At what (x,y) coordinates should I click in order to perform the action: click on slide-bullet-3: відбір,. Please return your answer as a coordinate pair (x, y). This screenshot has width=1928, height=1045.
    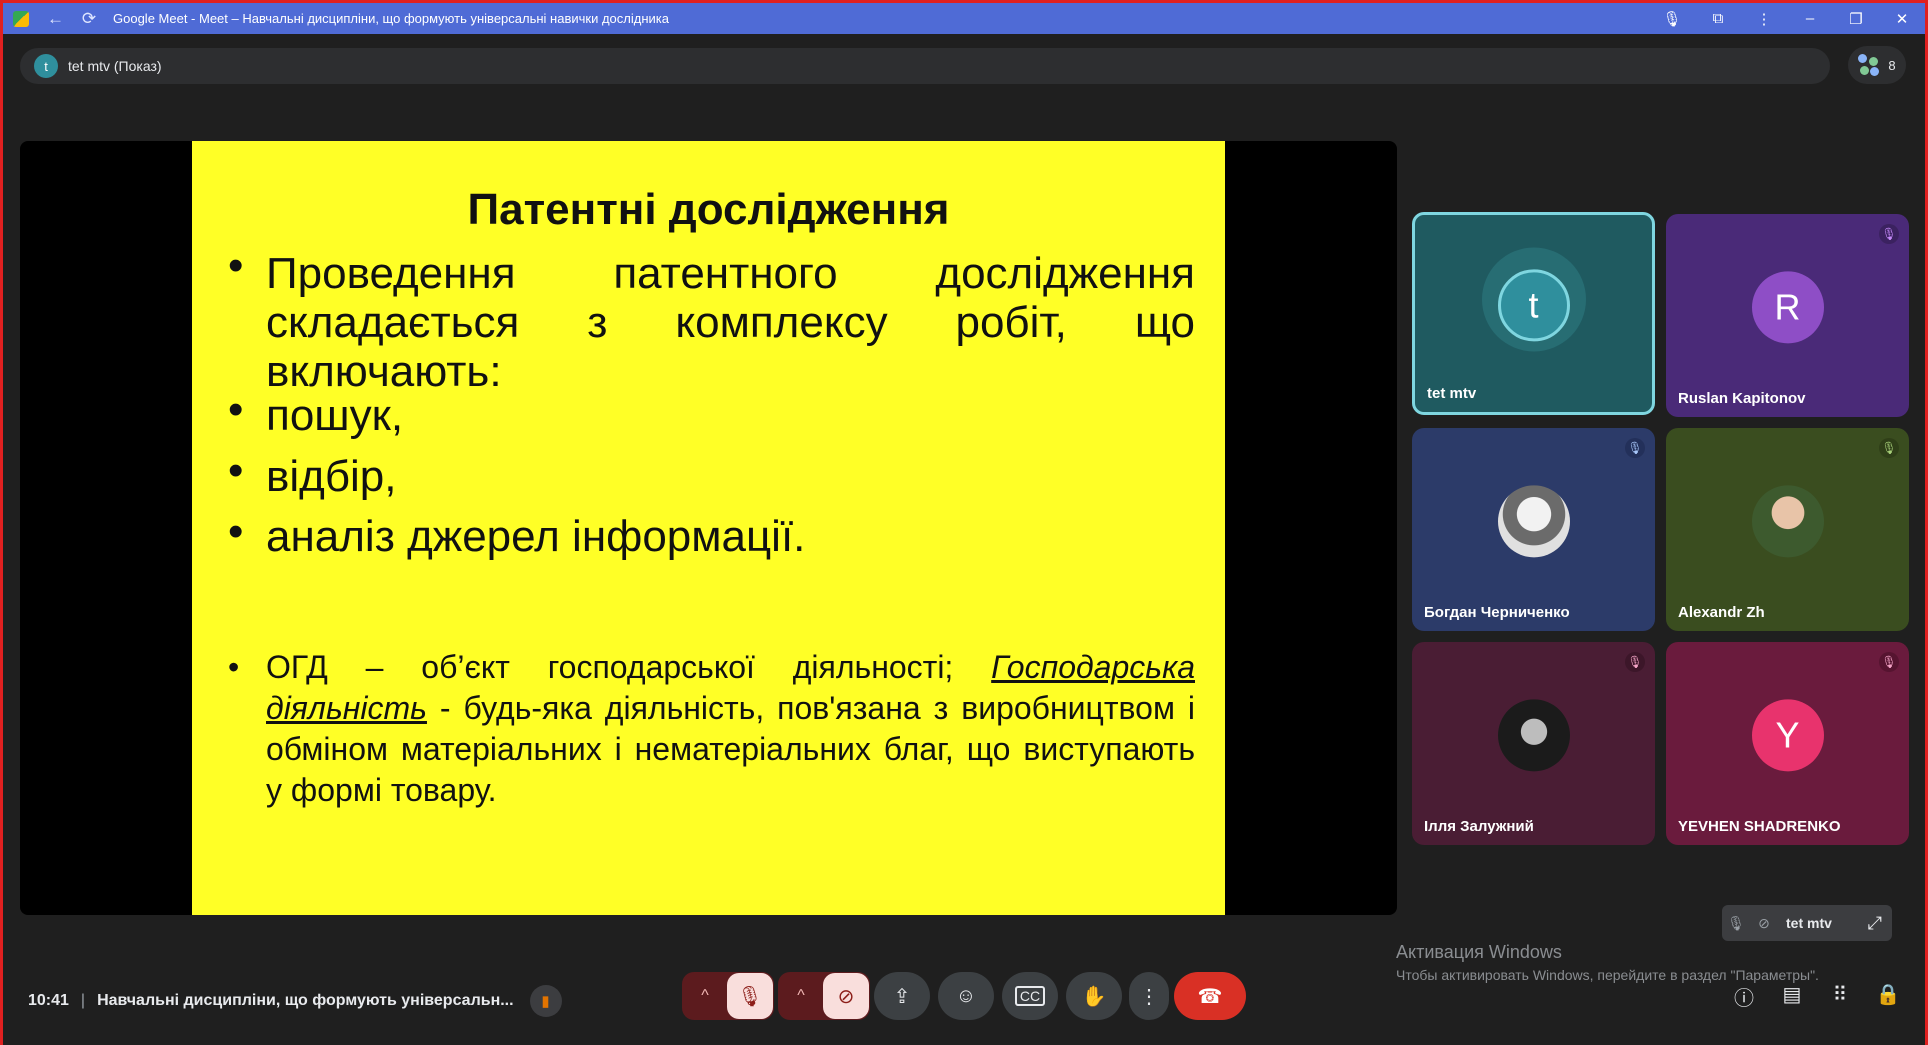
    Looking at the image, I should click on (331, 476).